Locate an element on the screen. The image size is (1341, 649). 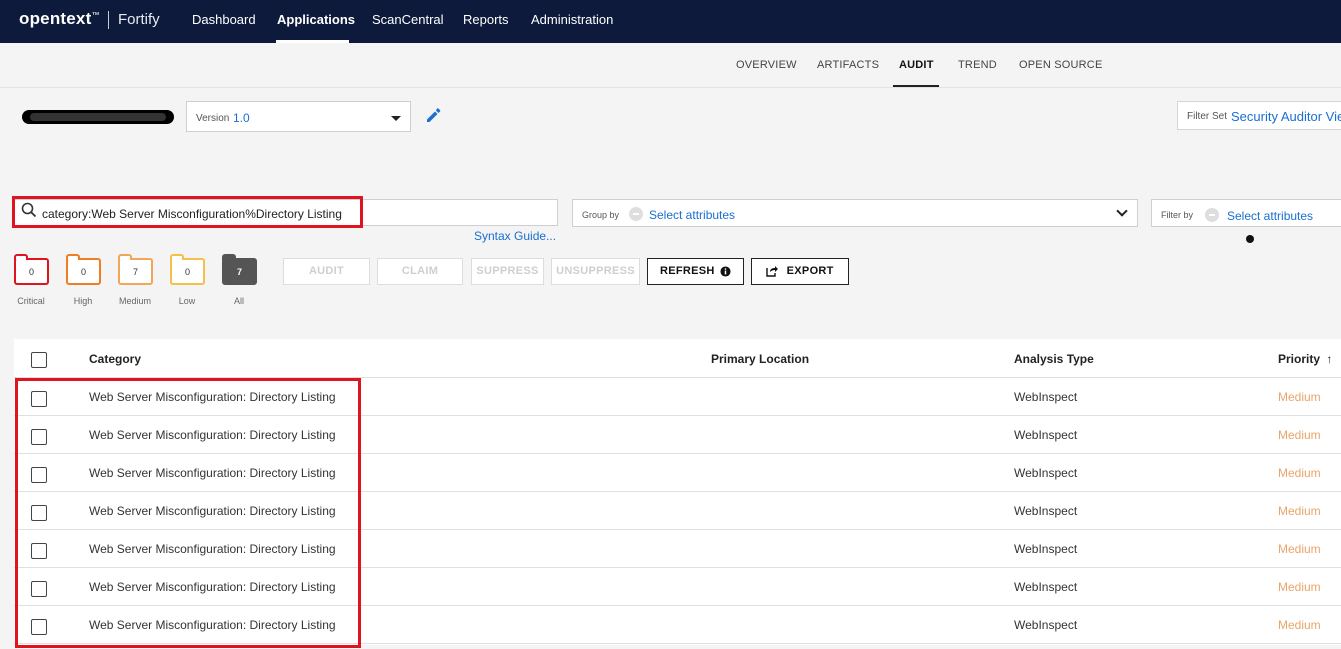
folder-label-medium: Medium is located at coordinates (134, 301).